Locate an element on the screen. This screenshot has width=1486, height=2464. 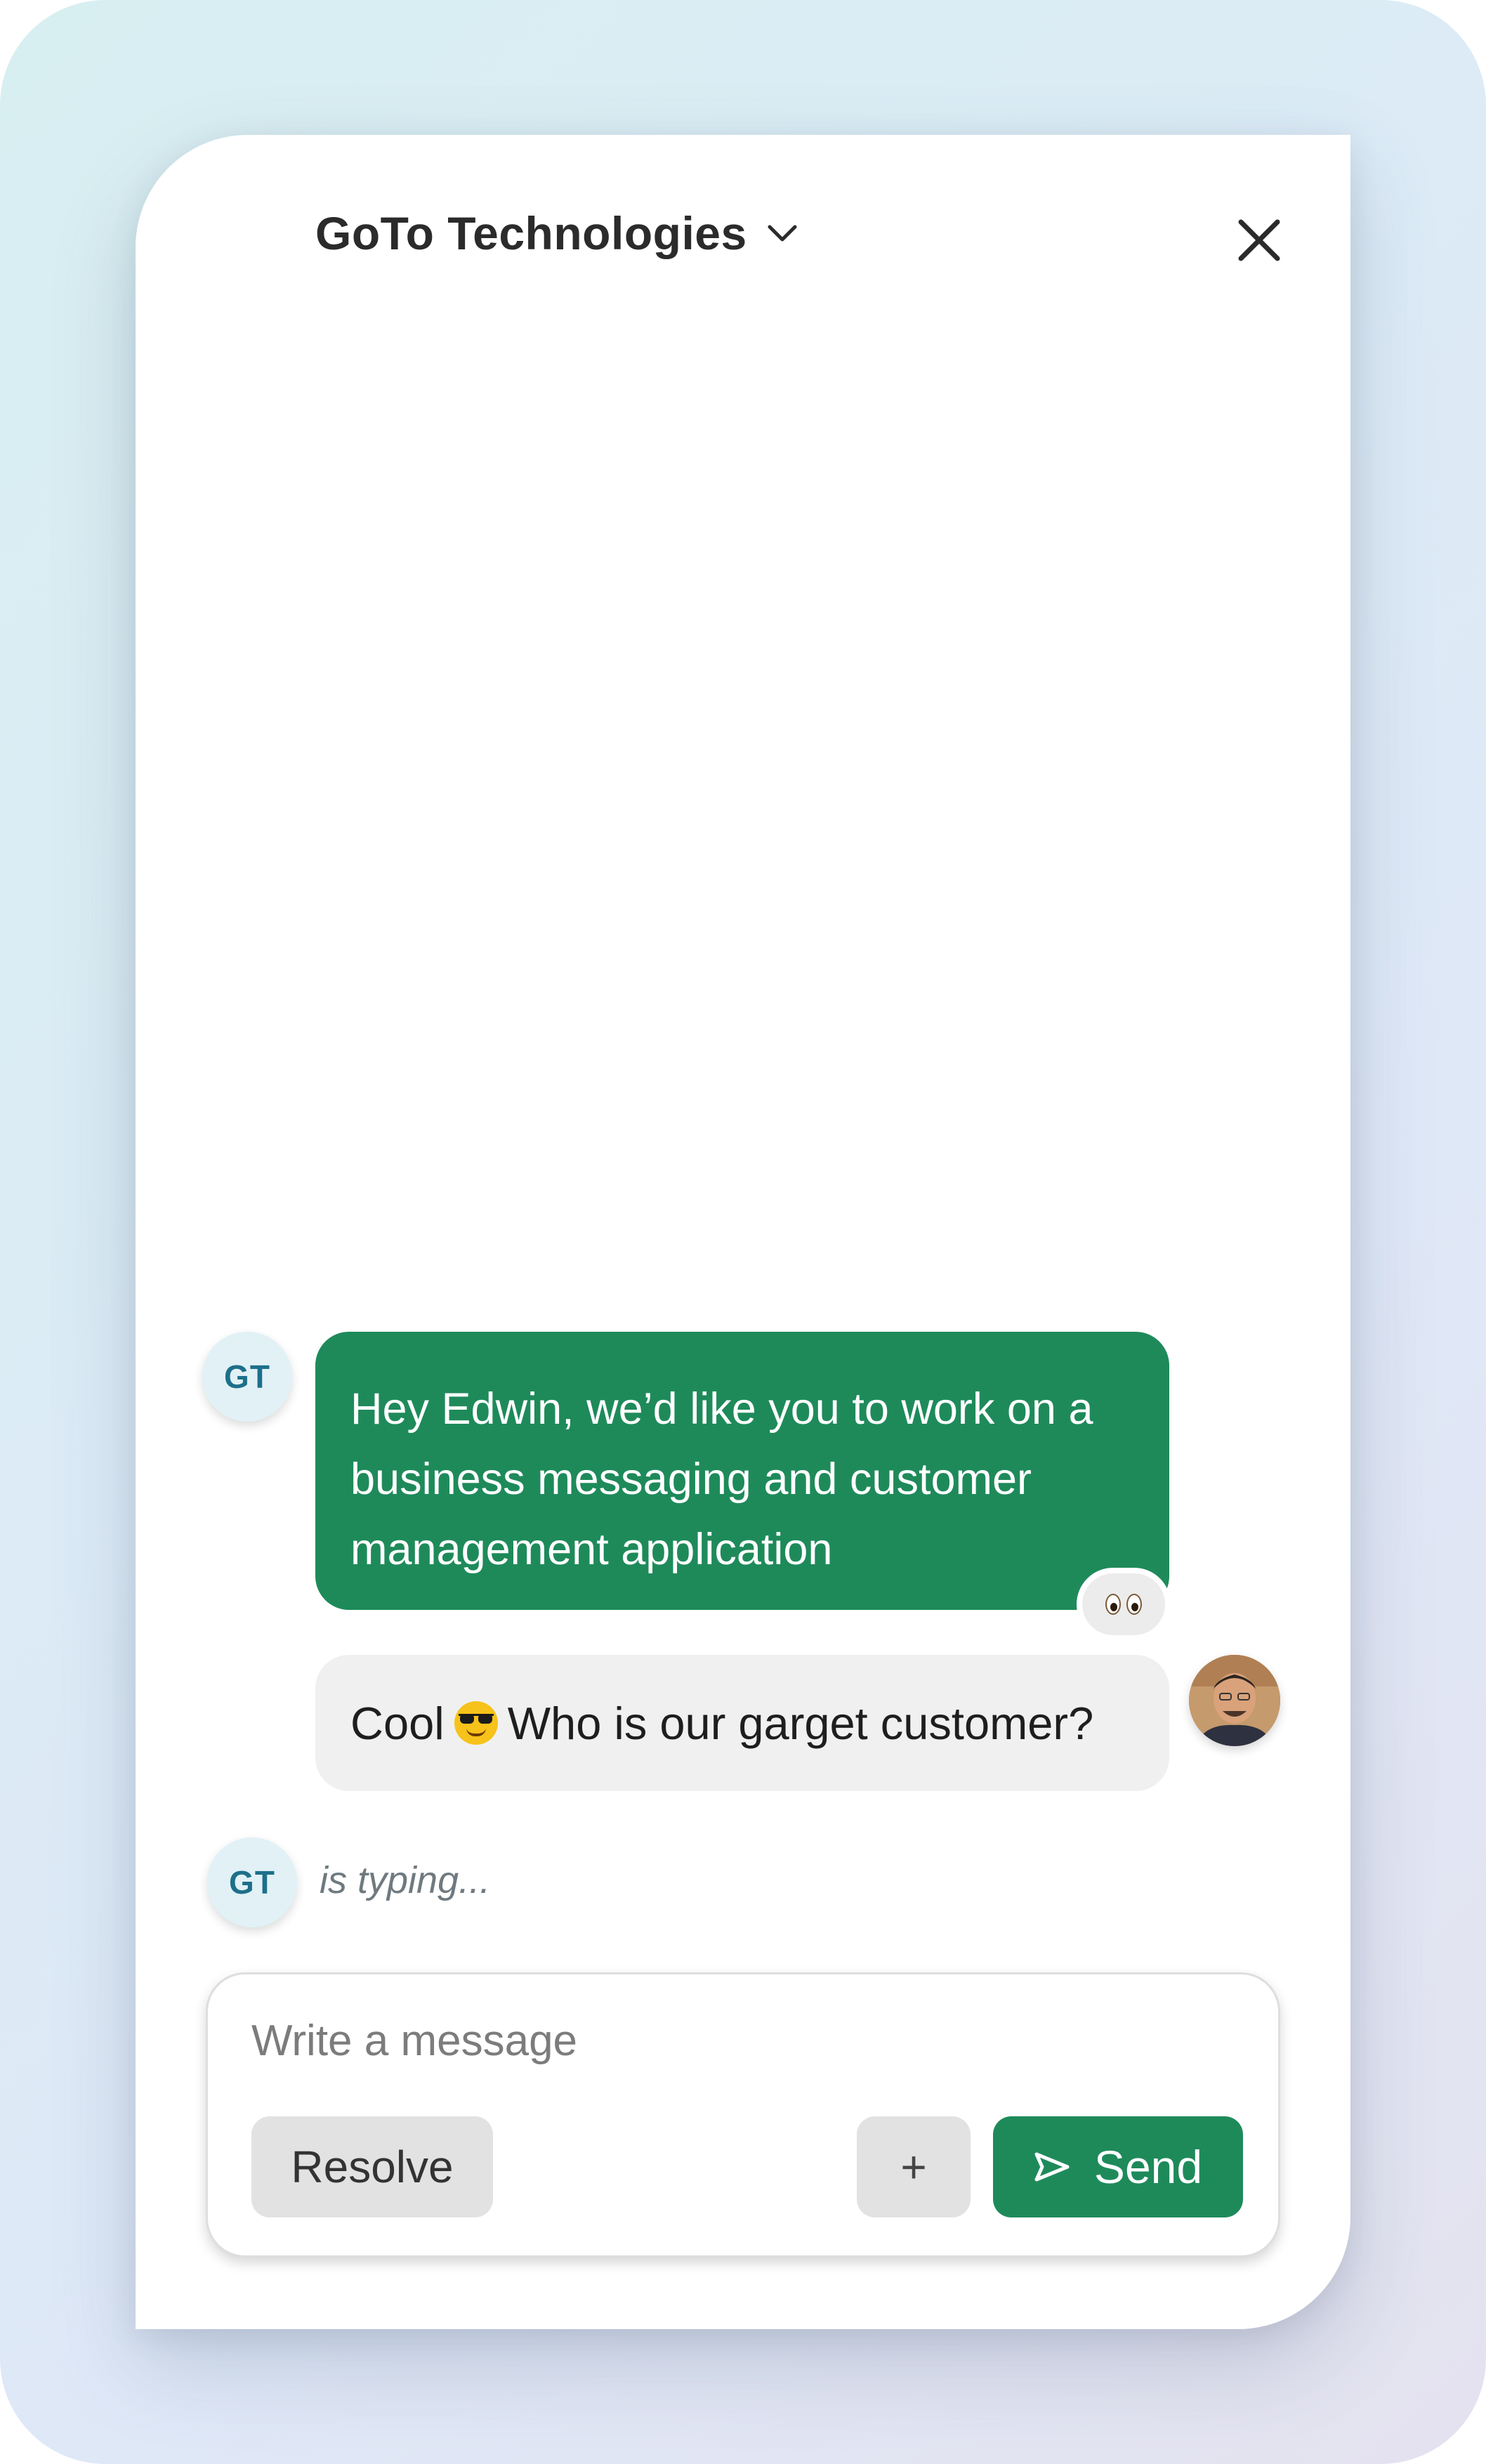
close-icon is located at coordinates (1259, 240).